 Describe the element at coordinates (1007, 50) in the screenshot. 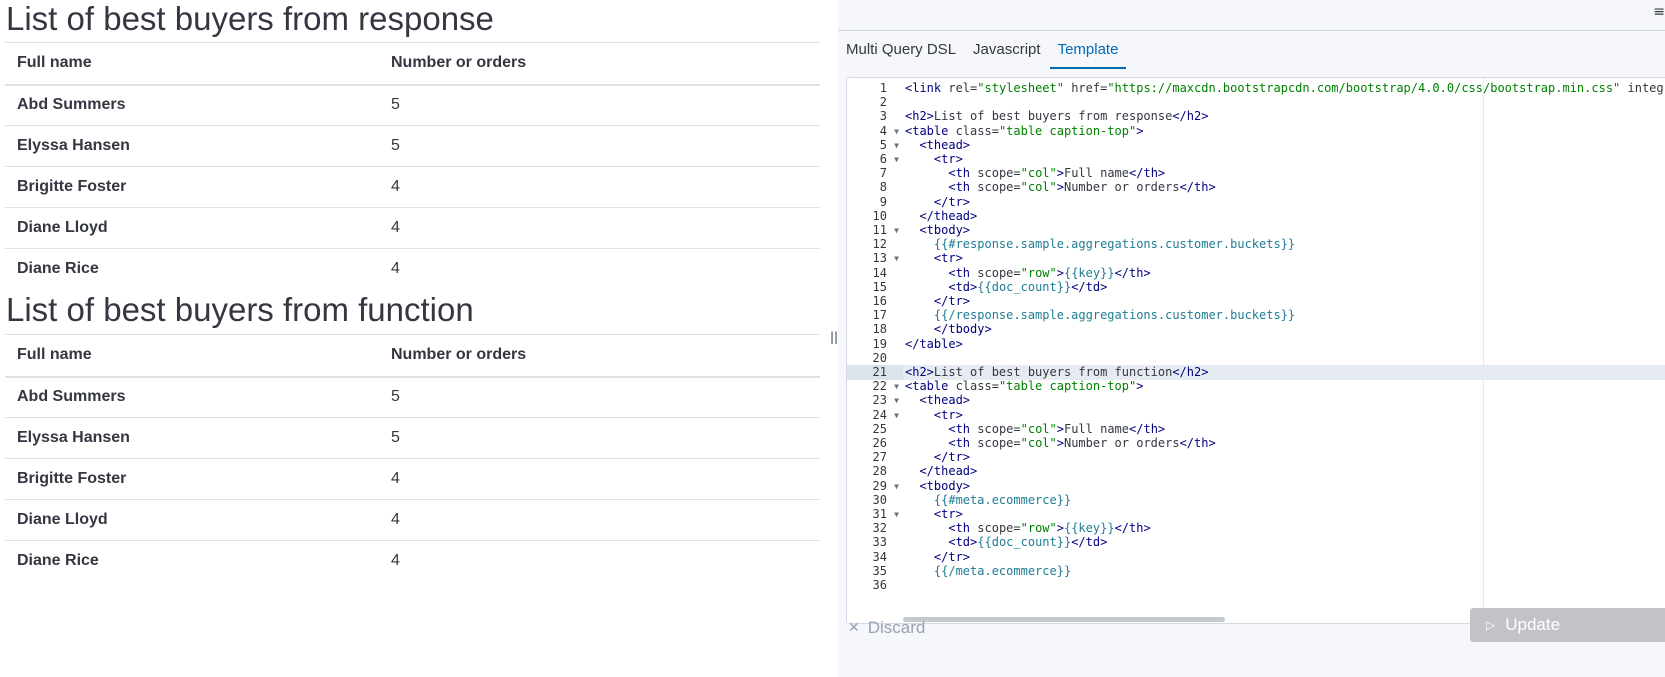

I see `tab-javascript: Javascript` at that location.